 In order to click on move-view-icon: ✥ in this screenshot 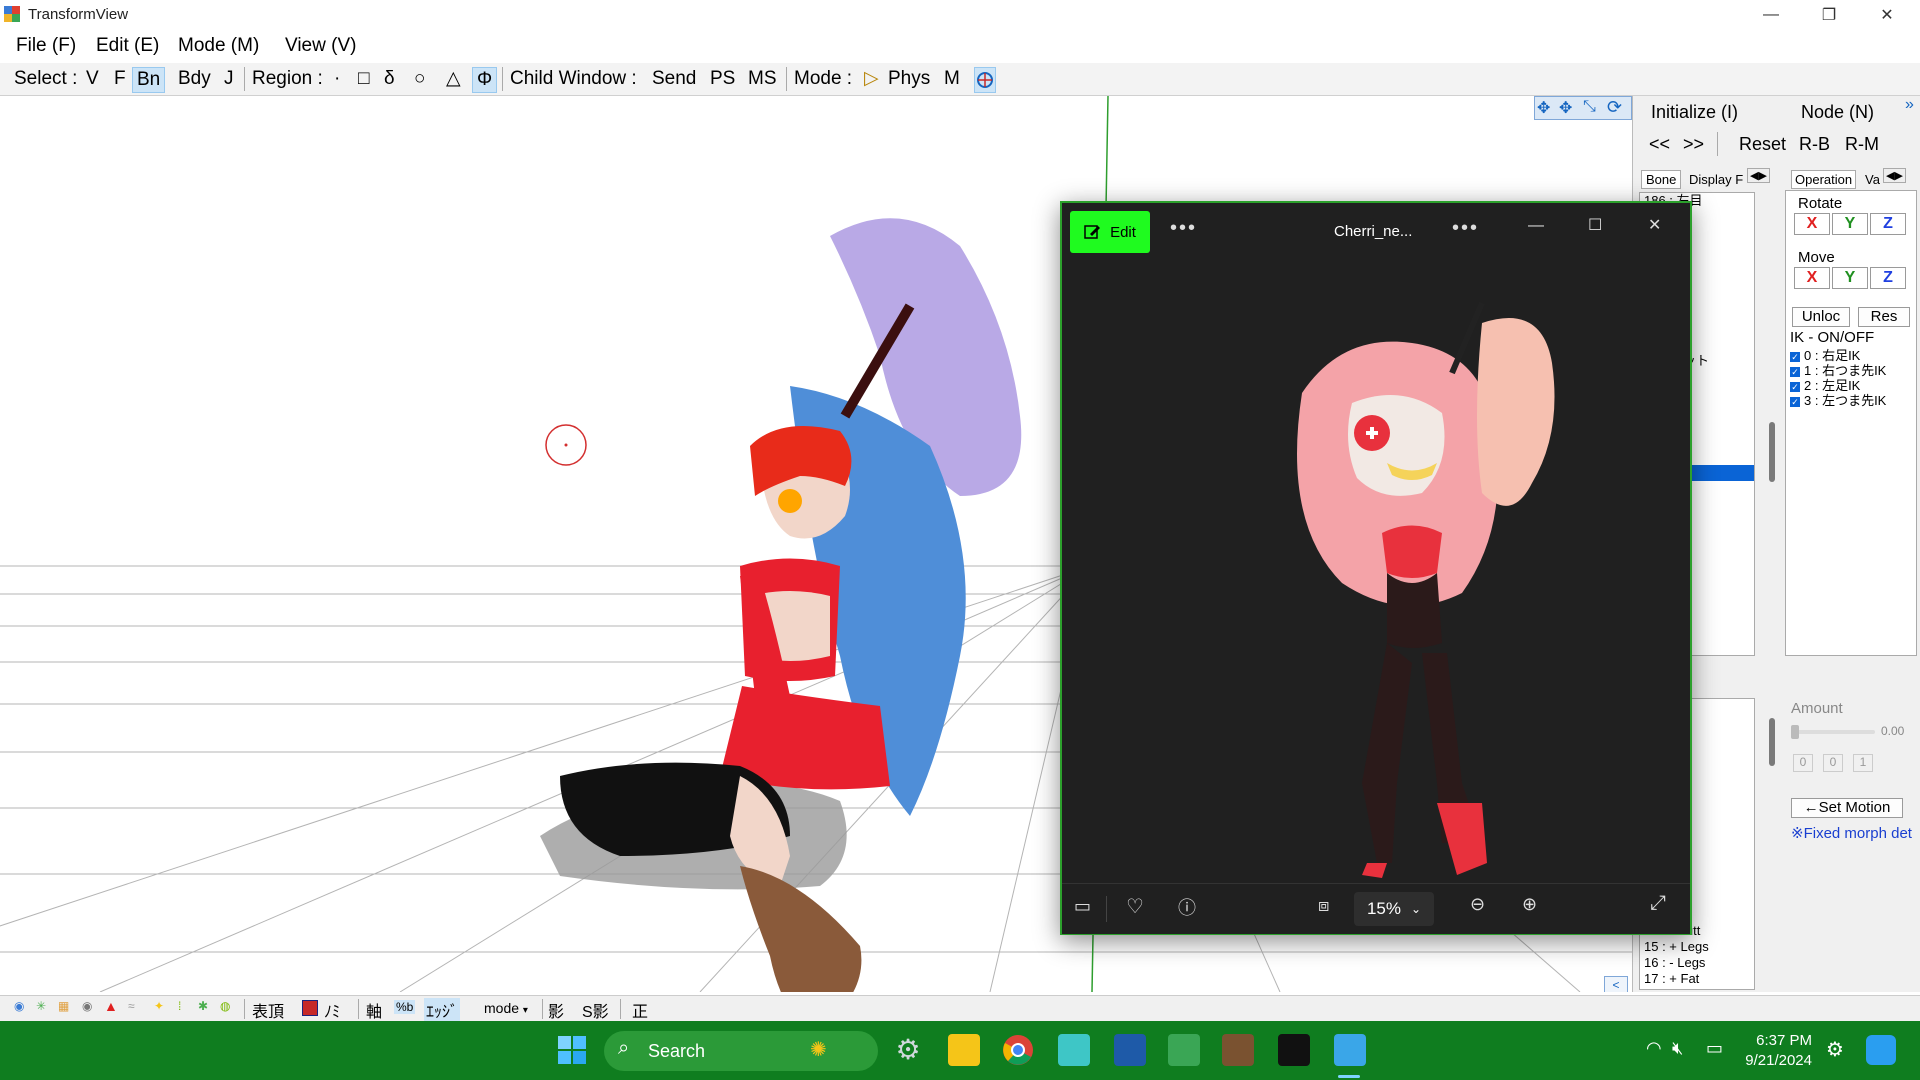, I will do `click(1543, 108)`.